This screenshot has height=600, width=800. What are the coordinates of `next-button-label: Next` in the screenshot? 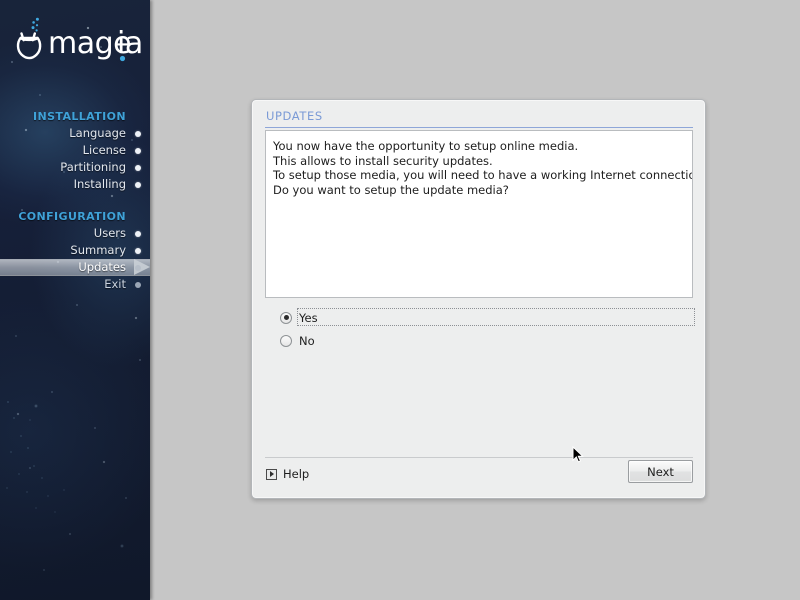 It's located at (660, 471).